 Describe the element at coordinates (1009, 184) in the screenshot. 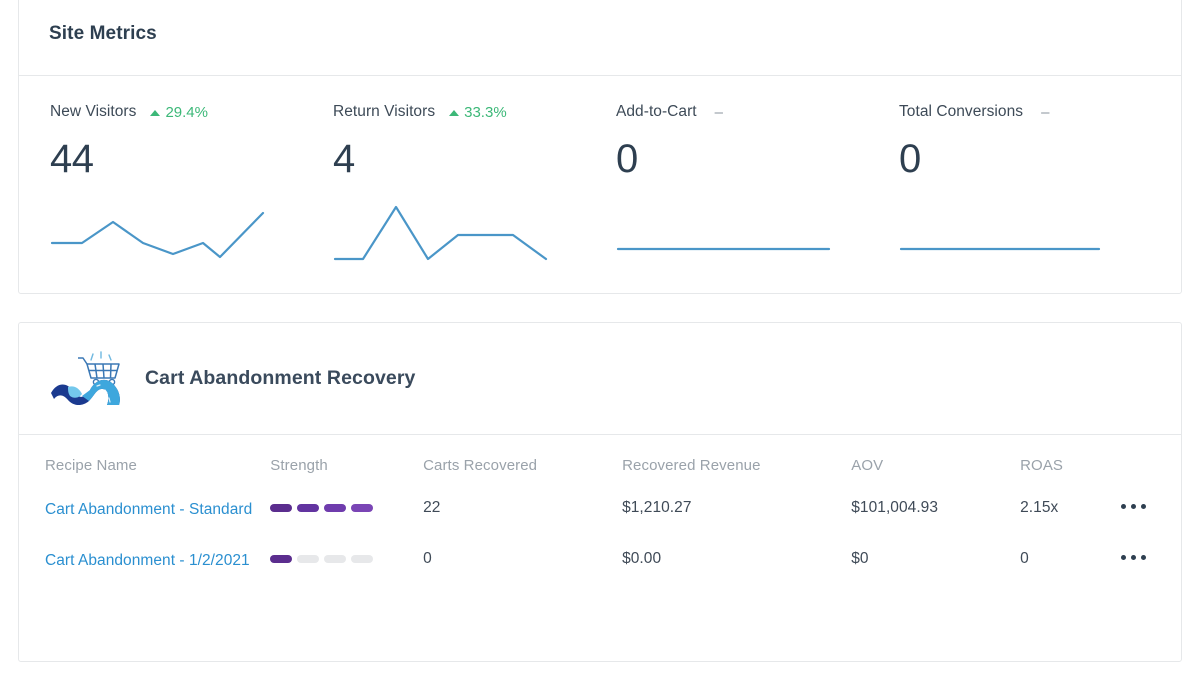

I see `metric-total-conversions: Total Conversions – 0` at that location.